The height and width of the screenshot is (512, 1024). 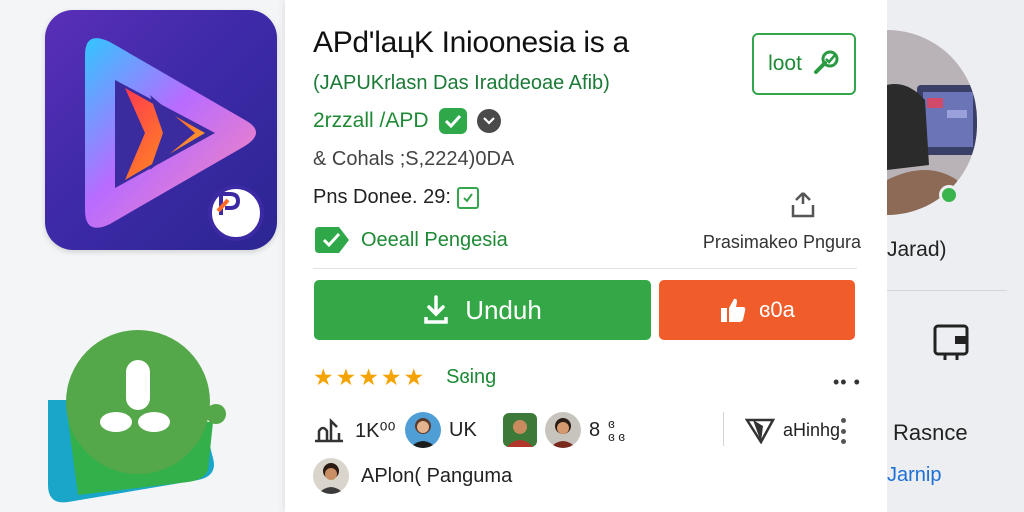 What do you see at coordinates (329, 430) in the screenshot?
I see `chart-hand-icon` at bounding box center [329, 430].